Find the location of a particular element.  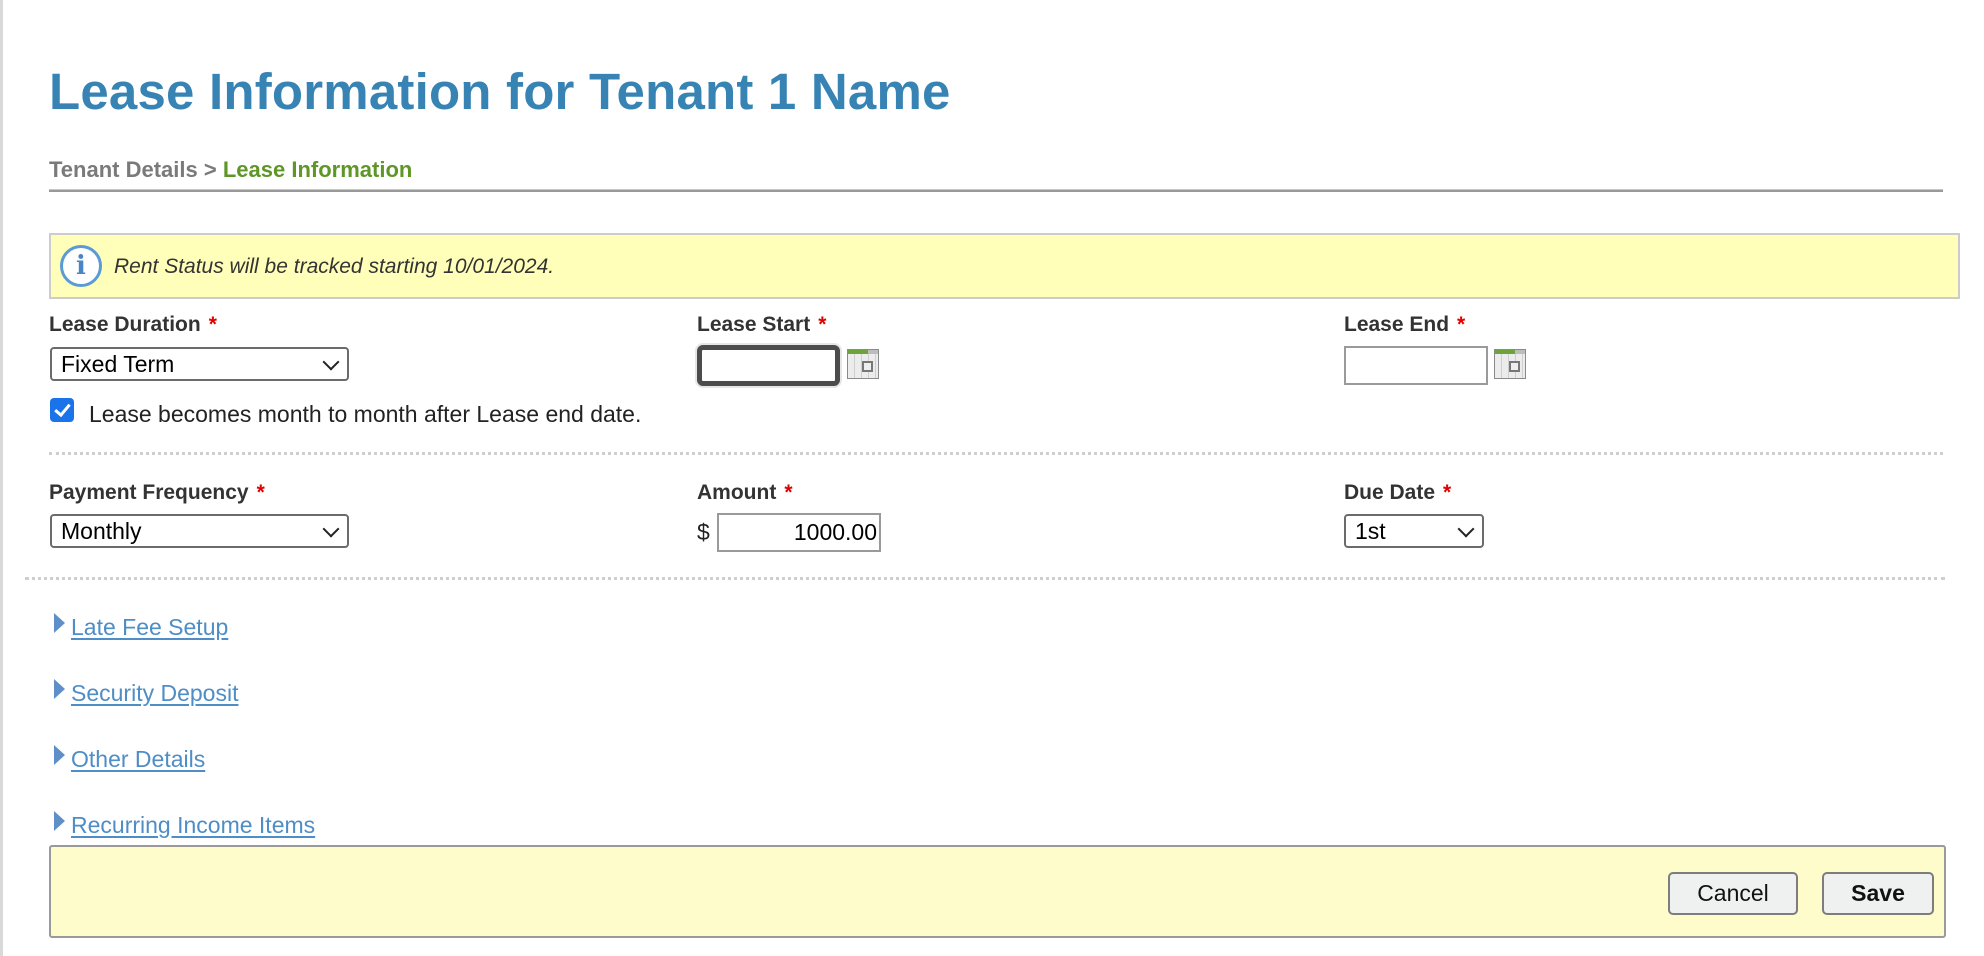

month-to-month-checkbox is located at coordinates (62, 410).